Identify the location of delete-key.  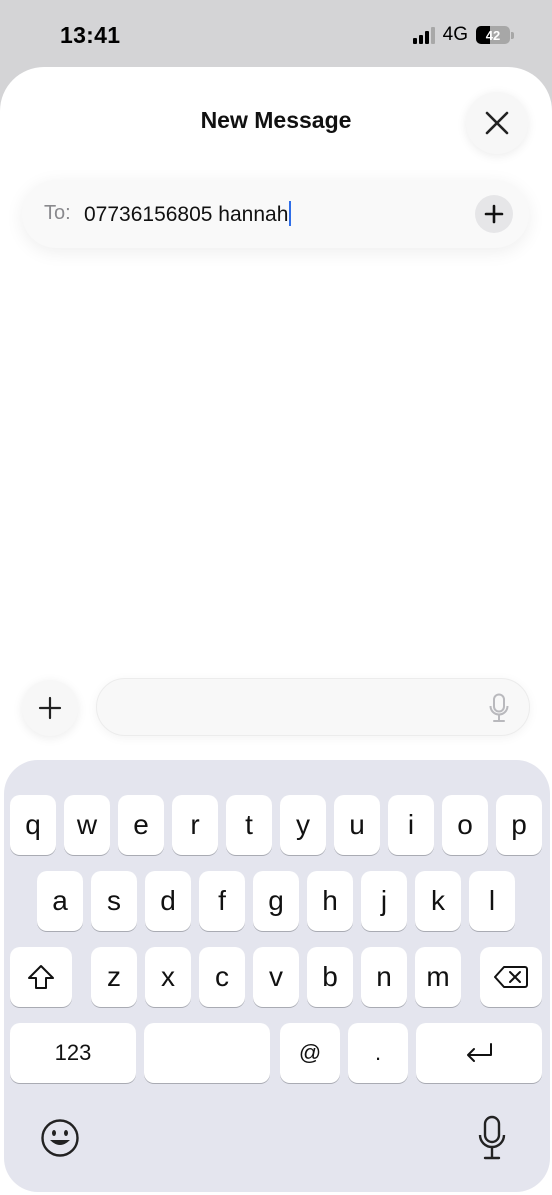
(511, 977).